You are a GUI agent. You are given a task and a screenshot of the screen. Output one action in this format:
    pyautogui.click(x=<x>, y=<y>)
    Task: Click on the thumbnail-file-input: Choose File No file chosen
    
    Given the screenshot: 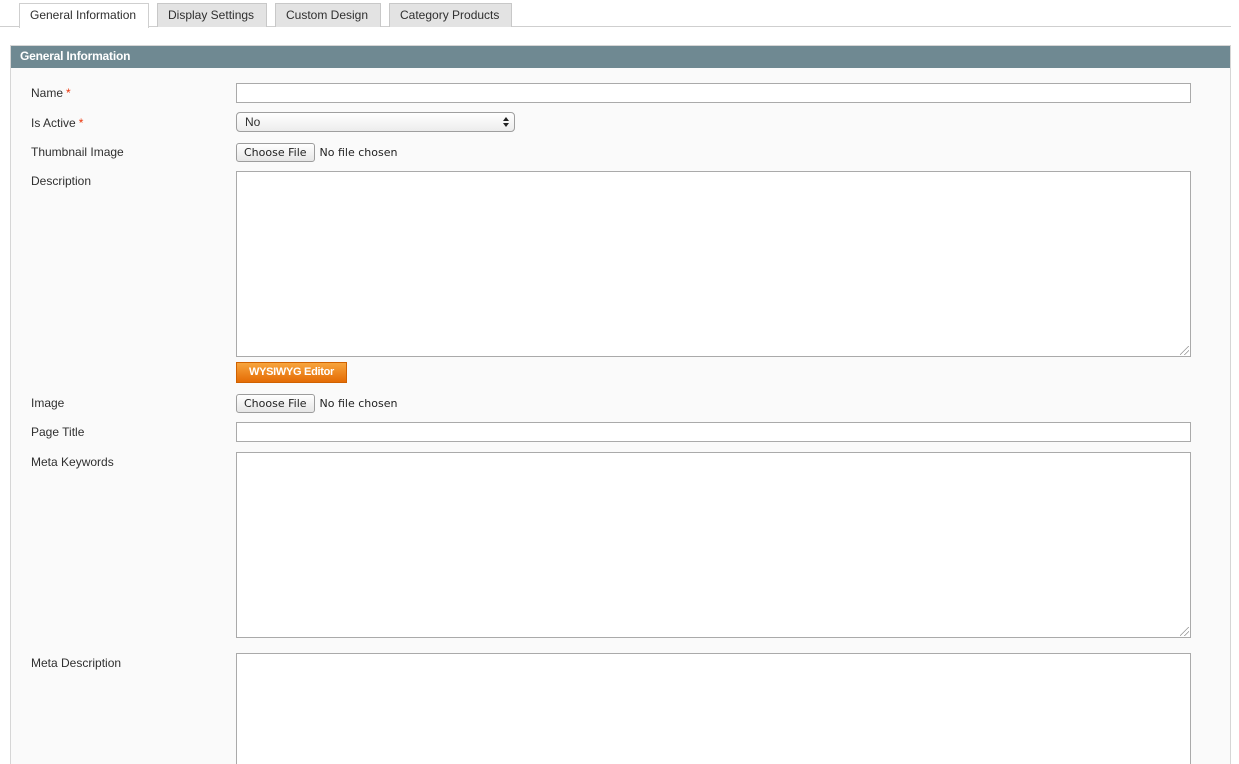 What is the action you would take?
    pyautogui.click(x=316, y=152)
    